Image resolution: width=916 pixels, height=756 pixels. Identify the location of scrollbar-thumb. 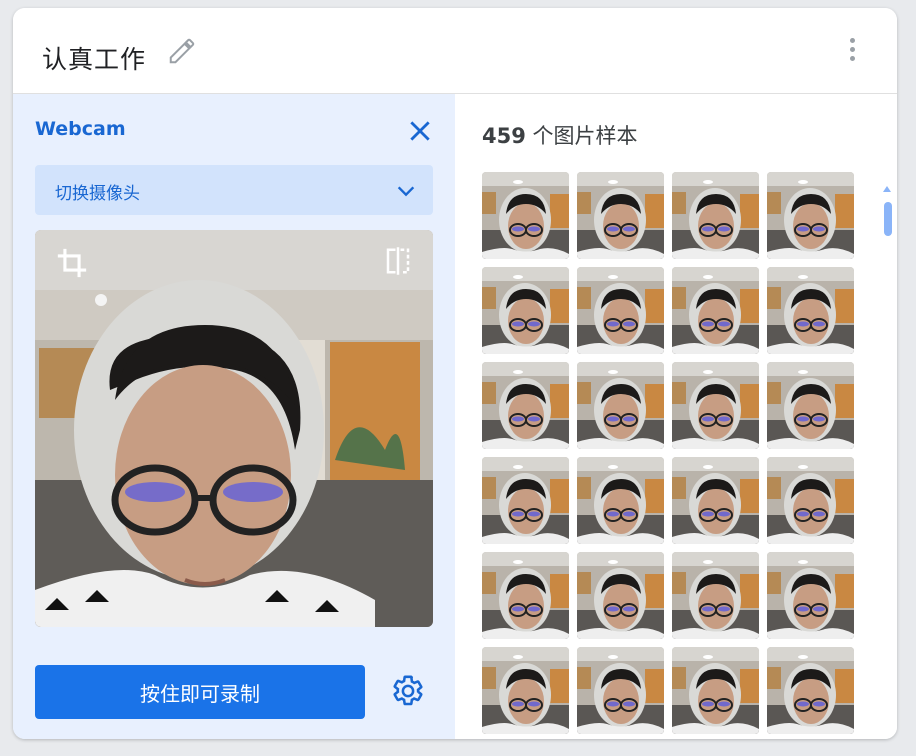
(888, 219).